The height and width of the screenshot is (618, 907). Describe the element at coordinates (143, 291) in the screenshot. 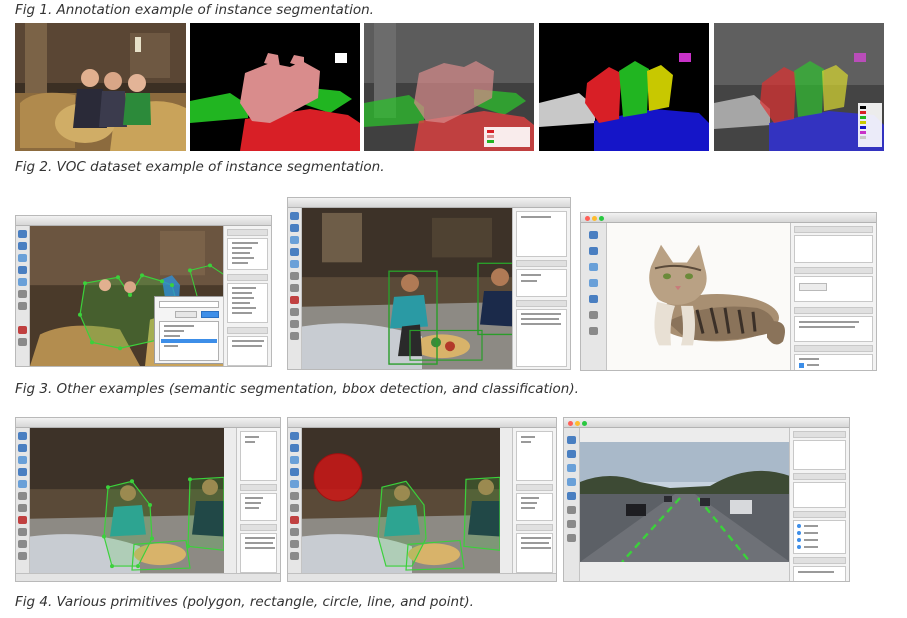

I see `fig3-semantic-segmentation-window` at that location.